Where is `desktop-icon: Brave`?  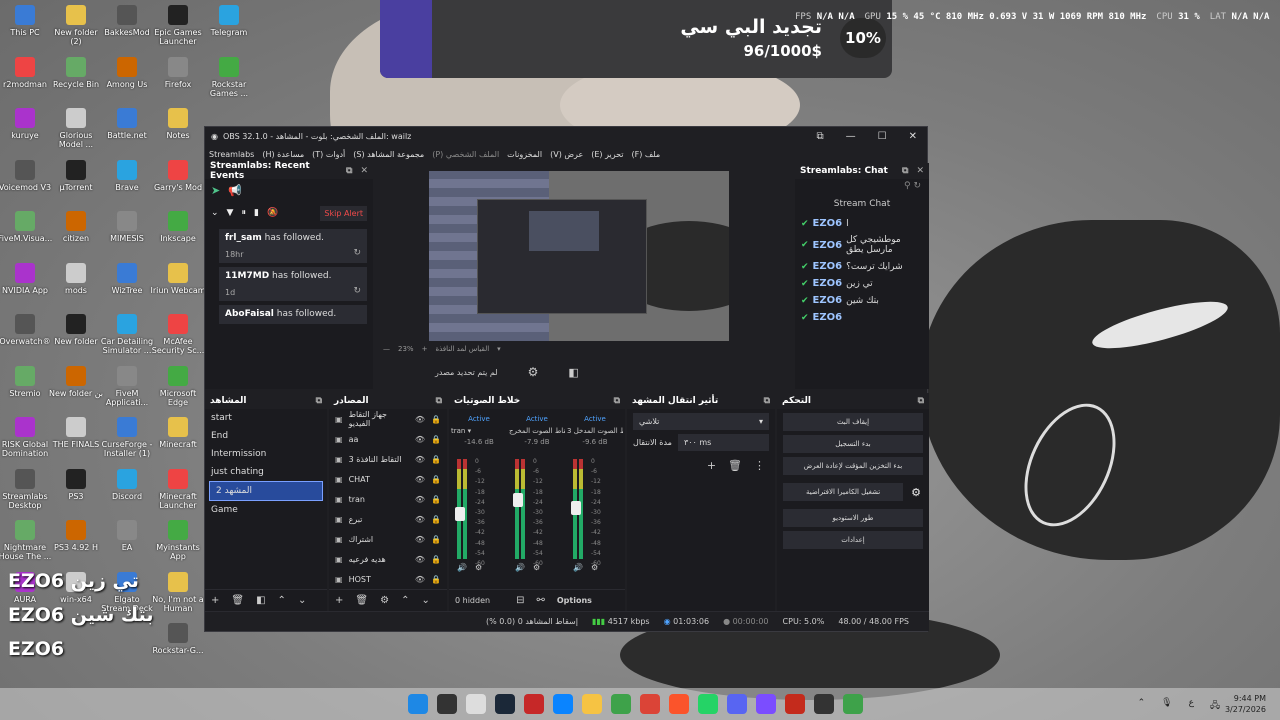 desktop-icon: Brave is located at coordinates (127, 175).